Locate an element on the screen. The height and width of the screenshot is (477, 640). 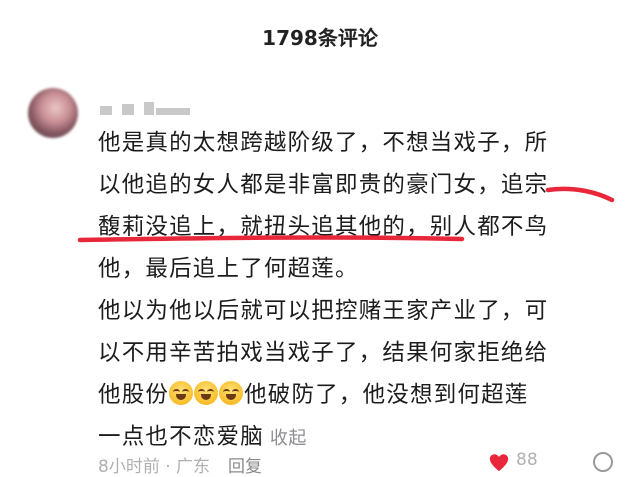
comment-text: 一点也不恋爱脑 is located at coordinates (181, 437).